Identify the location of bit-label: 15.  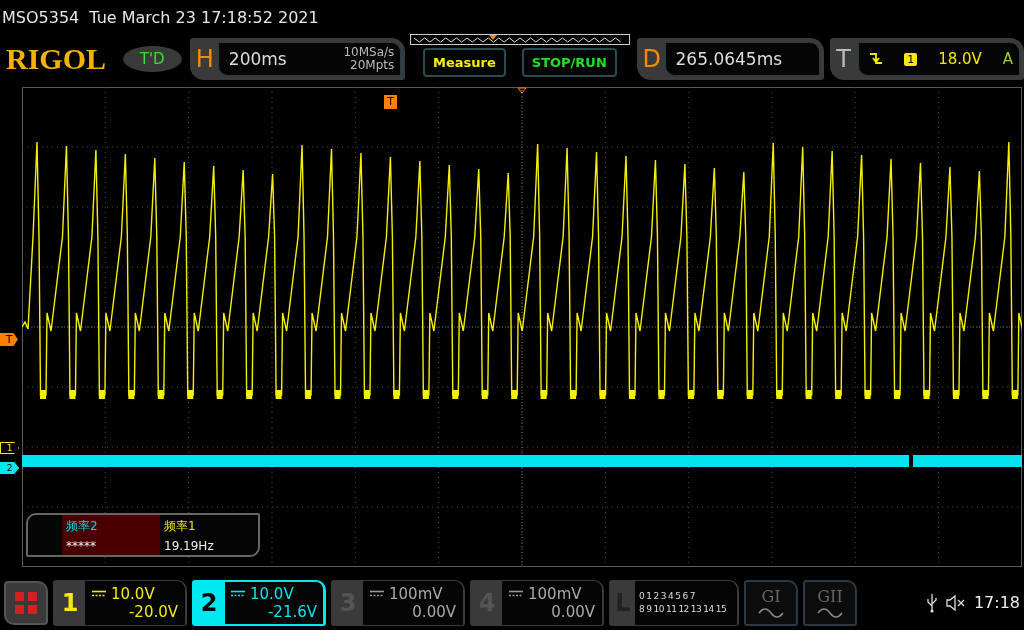
(721, 609).